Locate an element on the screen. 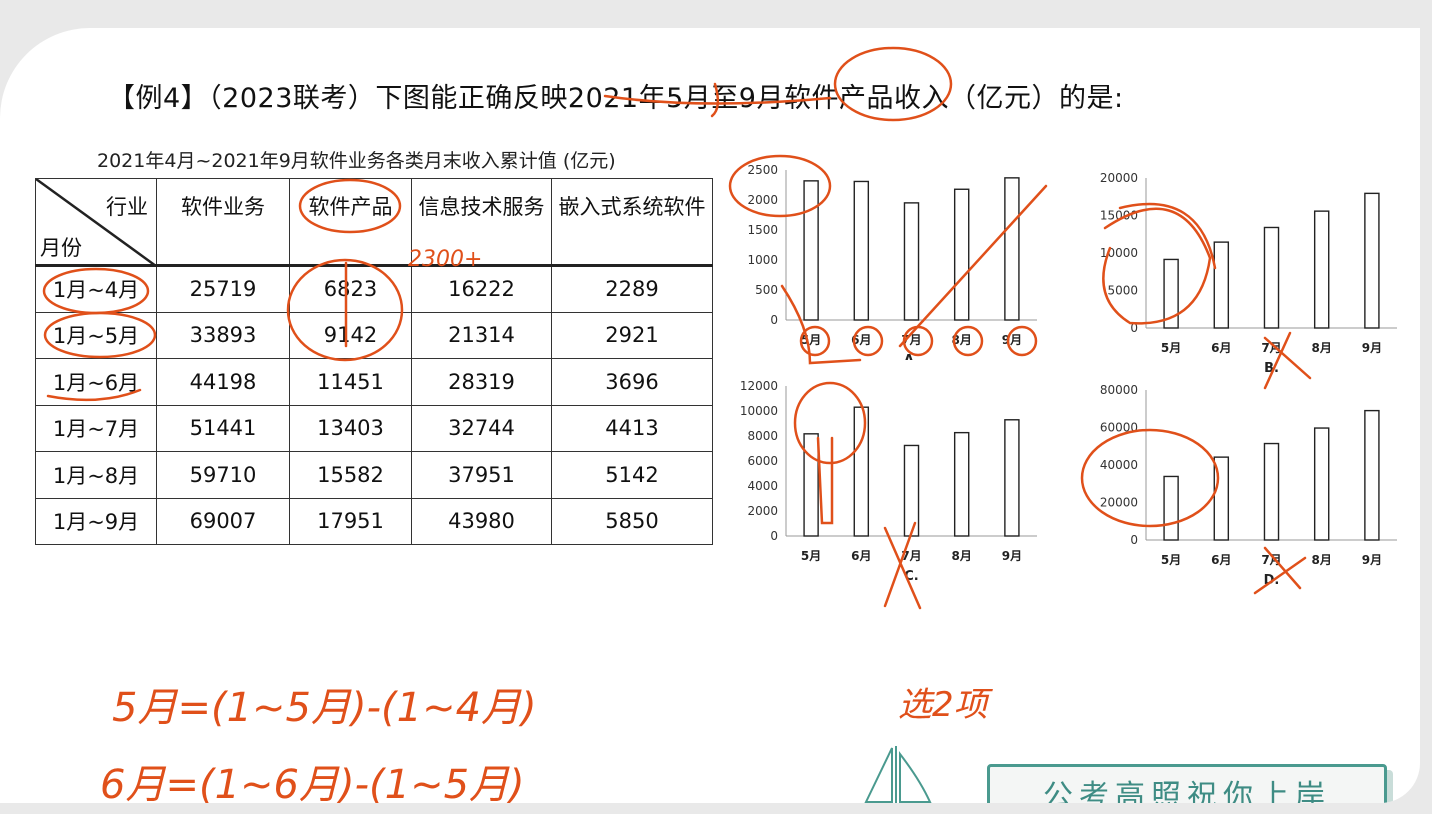 The image size is (1432, 814). cell: 51441 is located at coordinates (223, 428).